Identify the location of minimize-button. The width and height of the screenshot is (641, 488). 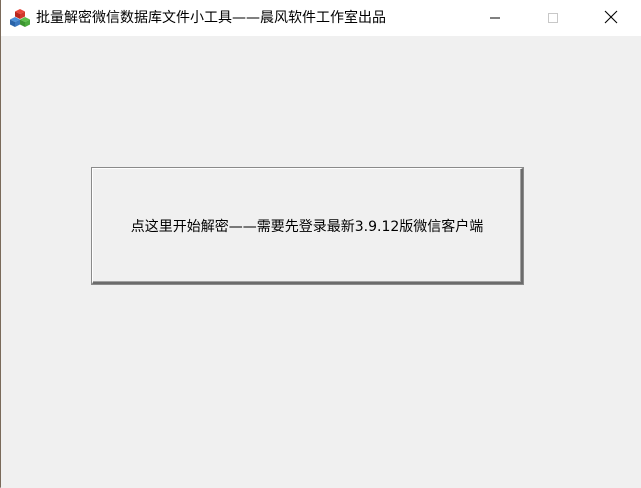
(495, 18).